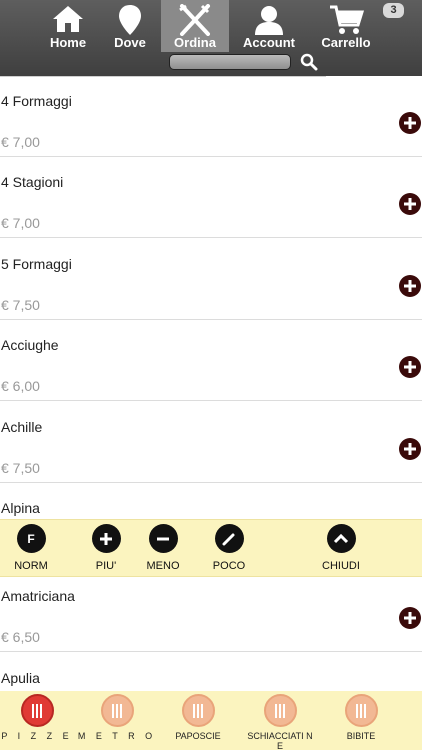 This screenshot has width=422, height=750. I want to click on chiudi-button: CHIUDI, so click(341, 548).